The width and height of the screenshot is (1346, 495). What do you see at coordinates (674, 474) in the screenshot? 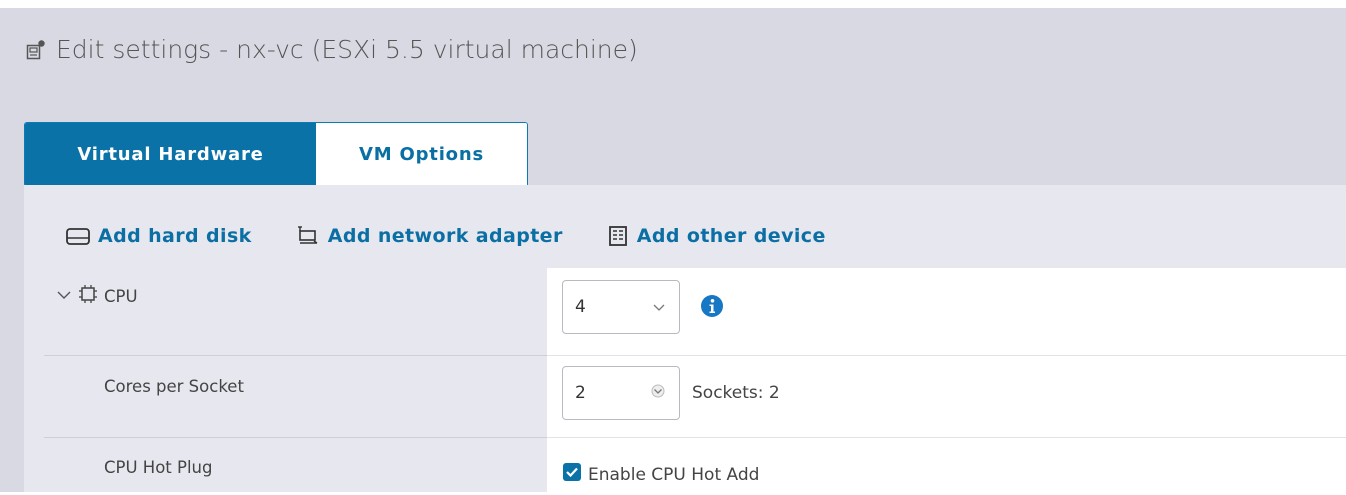
I see `enable-cpu-hot-add-label: Enable CPU Hot Add` at bounding box center [674, 474].